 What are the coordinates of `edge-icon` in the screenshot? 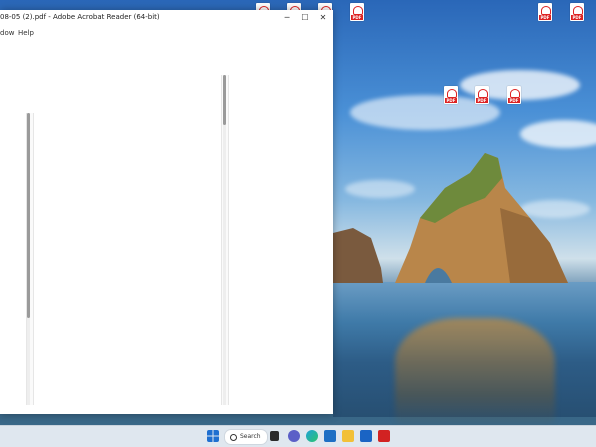 It's located at (312, 436).